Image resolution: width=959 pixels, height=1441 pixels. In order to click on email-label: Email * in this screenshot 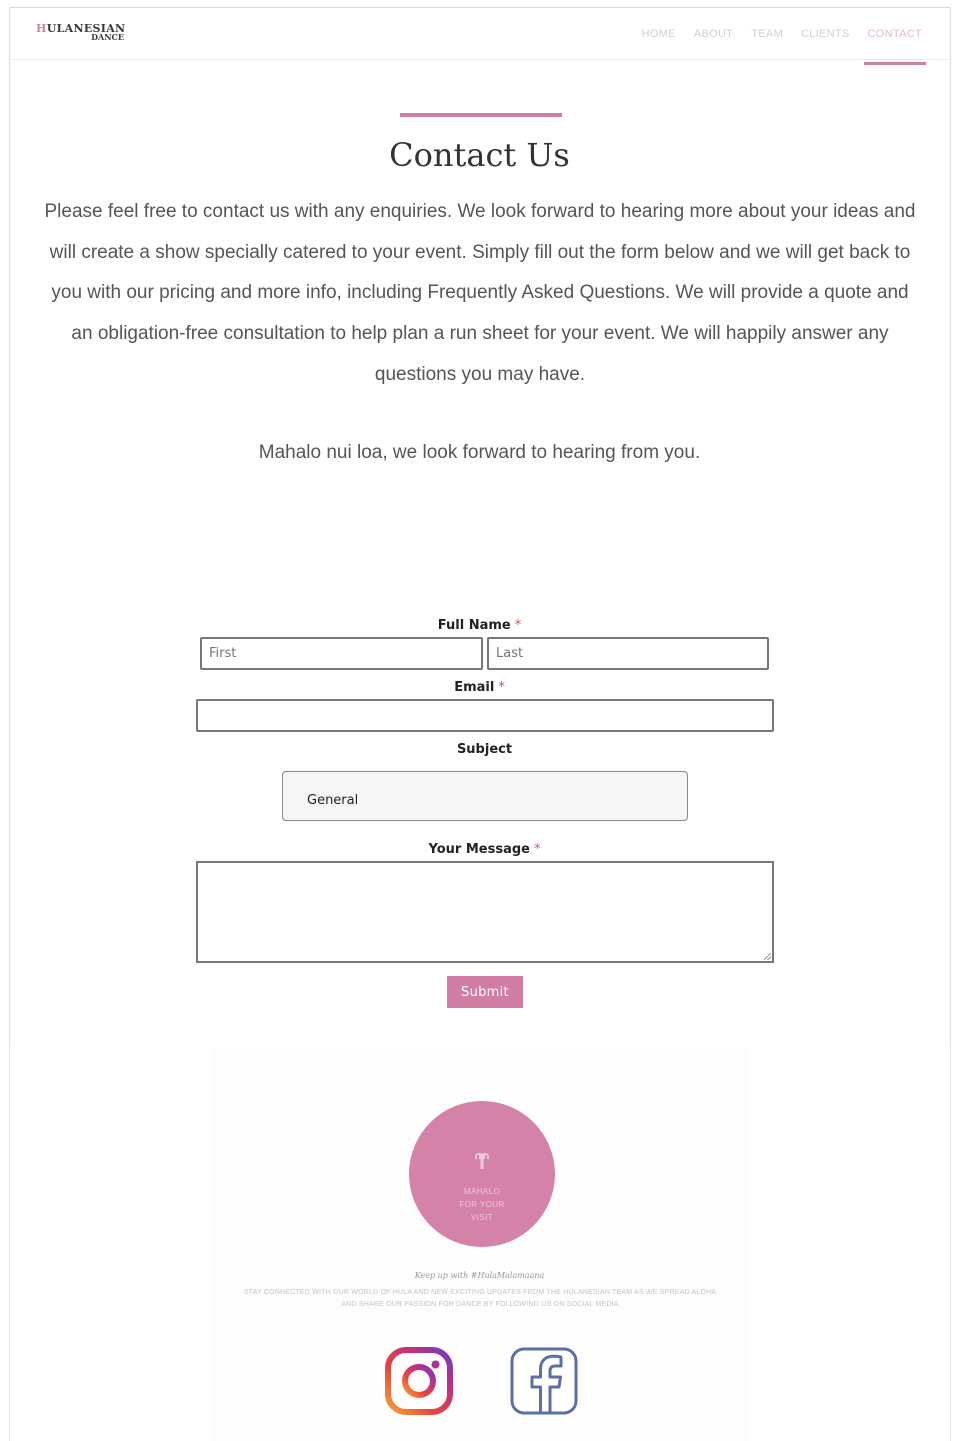, I will do `click(479, 687)`.